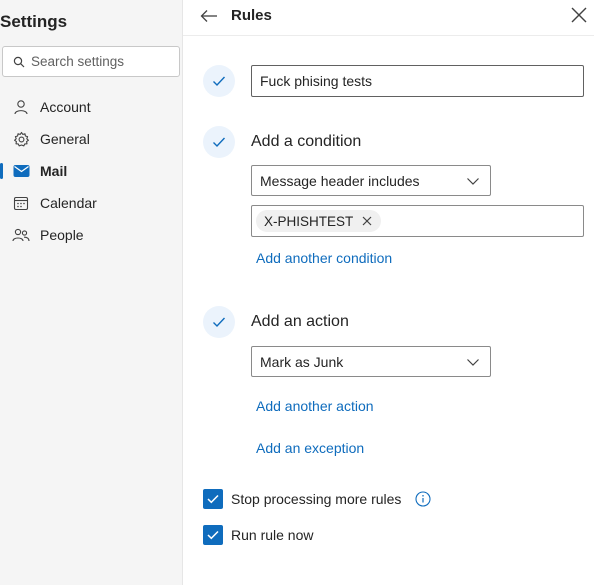  I want to click on sidebar-title: Settings, so click(34, 21).